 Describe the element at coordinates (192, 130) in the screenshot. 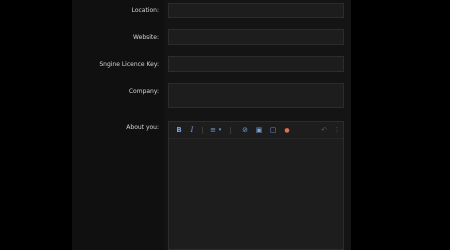

I see `italic-icon: I` at that location.